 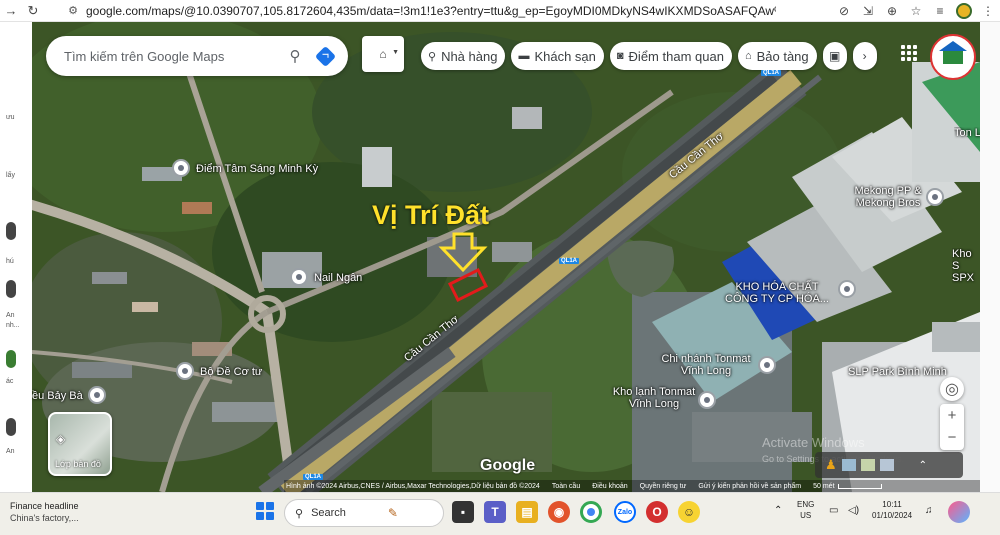 What do you see at coordinates (953, 52) in the screenshot?
I see `house-logo-icon` at bounding box center [953, 52].